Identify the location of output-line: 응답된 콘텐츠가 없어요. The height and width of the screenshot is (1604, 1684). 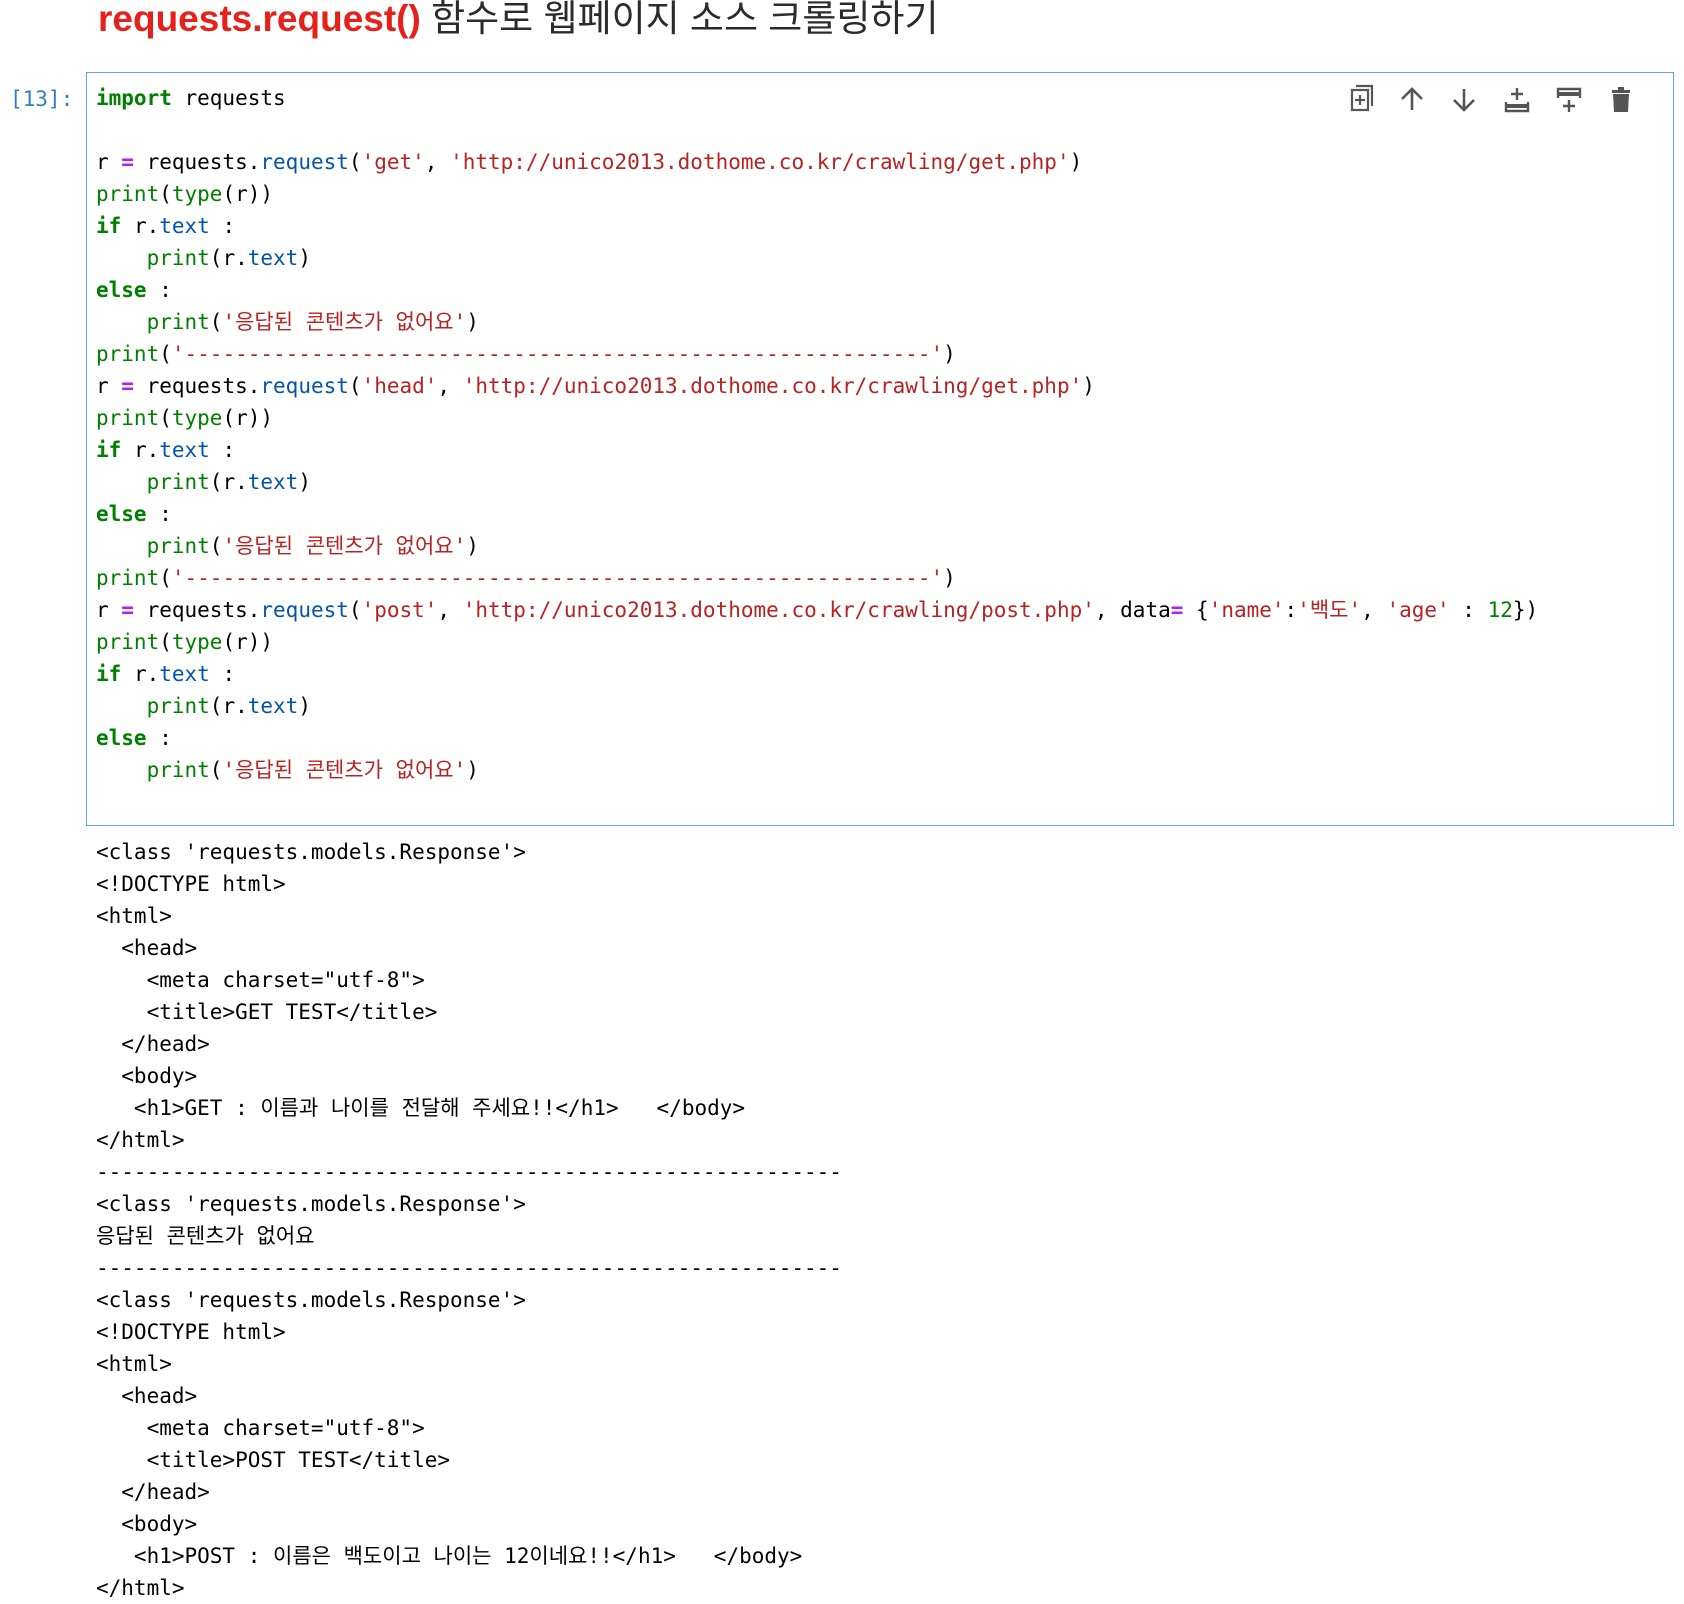
(205, 1236).